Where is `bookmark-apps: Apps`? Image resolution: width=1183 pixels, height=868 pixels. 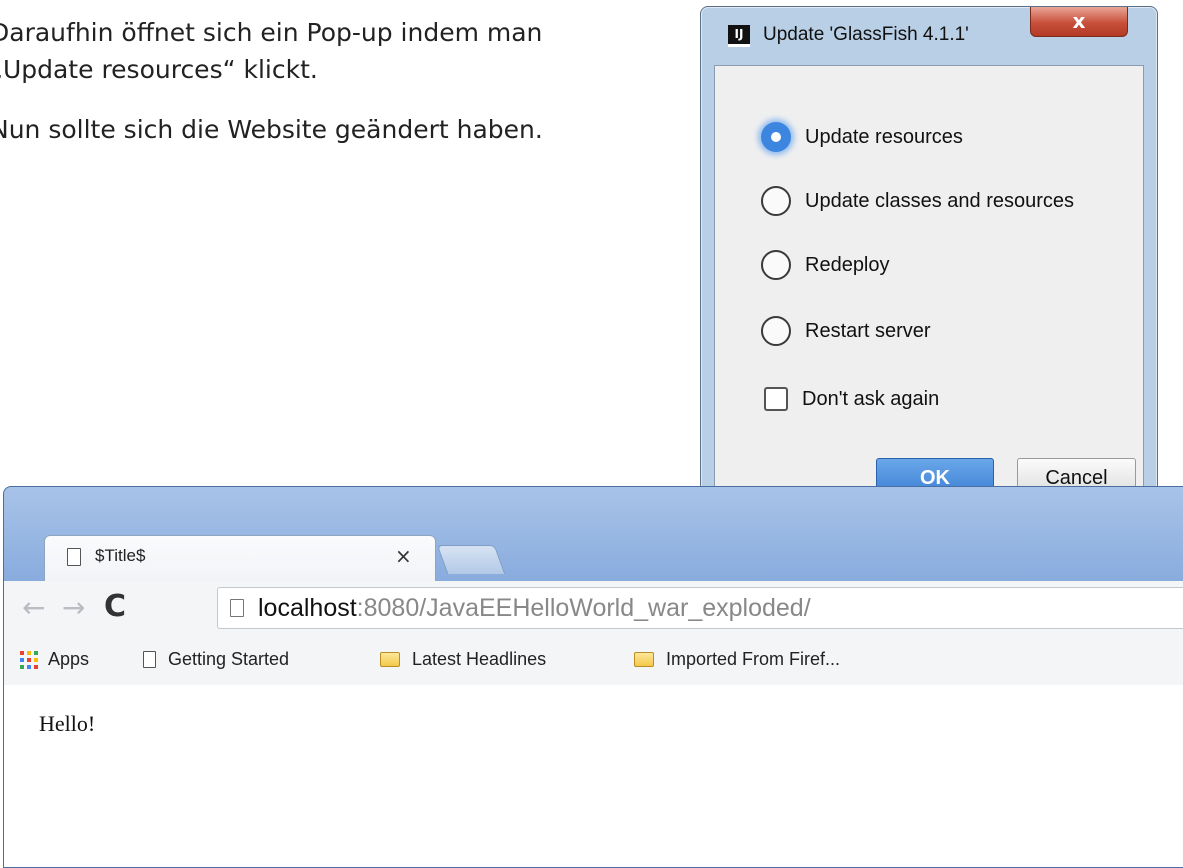 bookmark-apps: Apps is located at coordinates (54, 659).